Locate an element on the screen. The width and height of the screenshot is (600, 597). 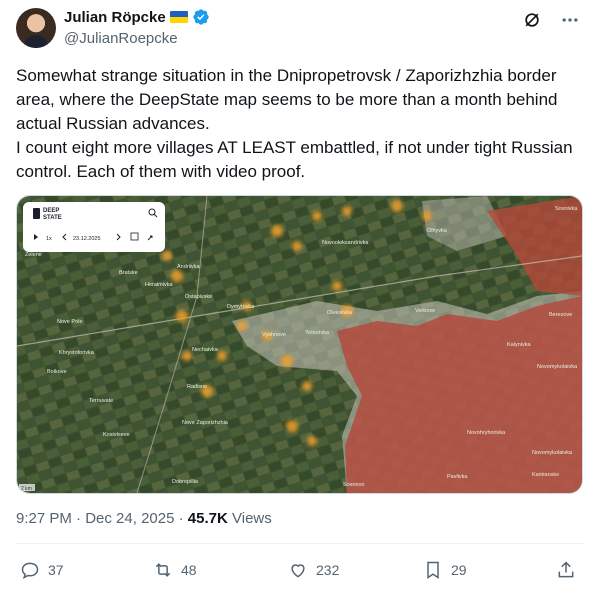
repost-button: 48 is located at coordinates (175, 570).